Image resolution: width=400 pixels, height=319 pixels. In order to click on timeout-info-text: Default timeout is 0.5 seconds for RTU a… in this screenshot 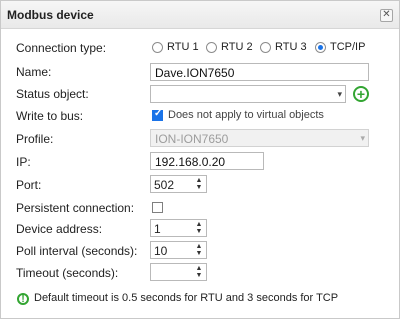, I will do `click(186, 298)`.